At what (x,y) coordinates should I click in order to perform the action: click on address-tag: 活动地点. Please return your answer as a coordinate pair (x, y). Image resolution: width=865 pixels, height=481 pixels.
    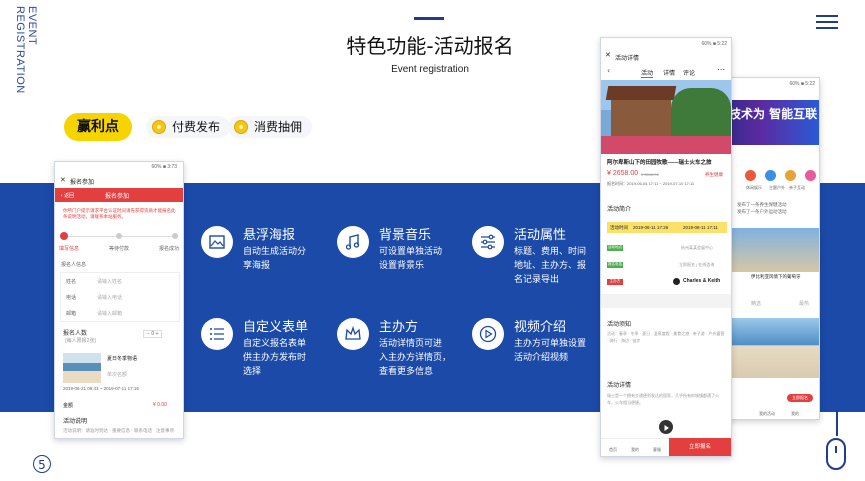
    Looking at the image, I should click on (615, 248).